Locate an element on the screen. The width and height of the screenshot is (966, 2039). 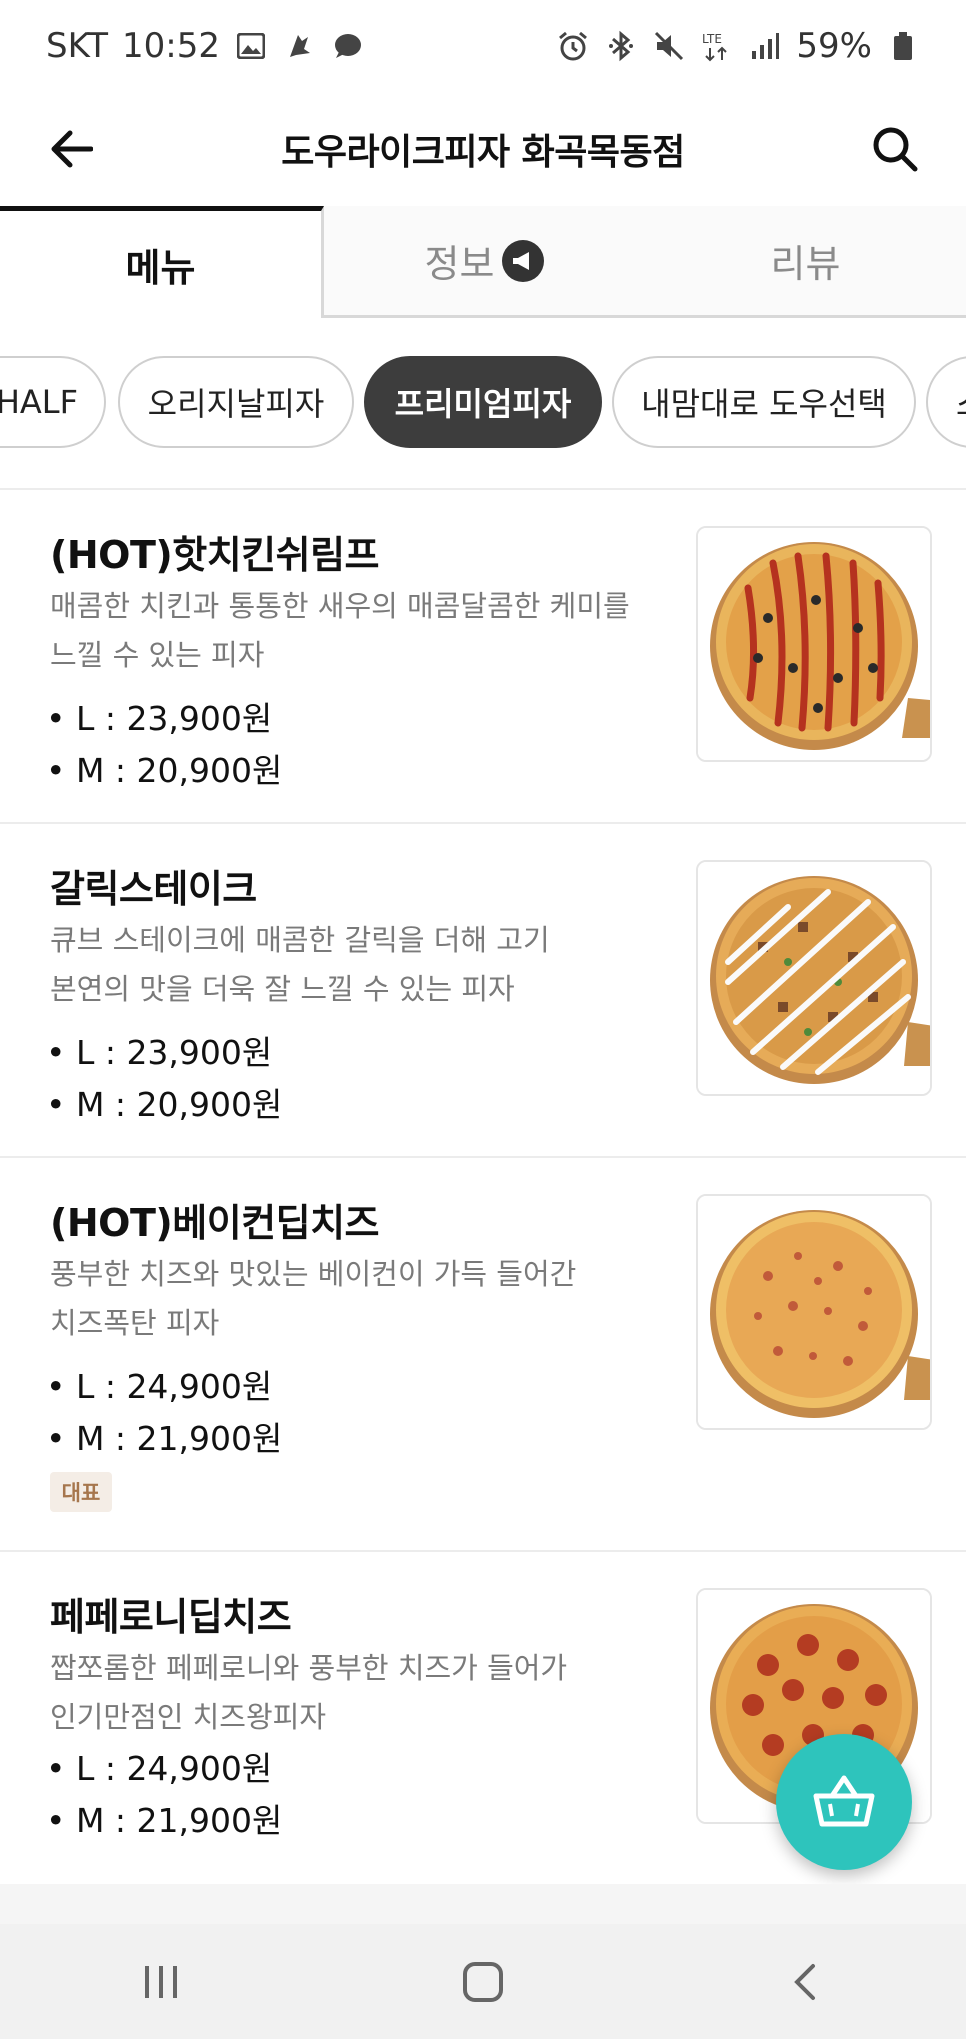
alarm-icon is located at coordinates (573, 46).